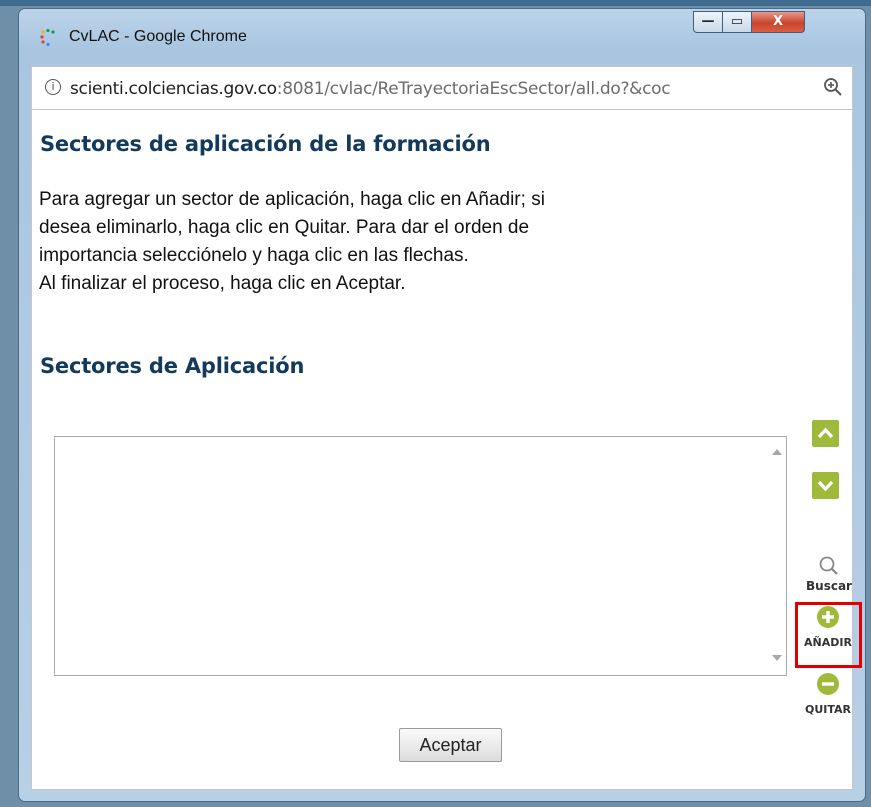  What do you see at coordinates (442, 33) in the screenshot?
I see `title-bar: CvLAC - Google Chrome — ▭ X` at bounding box center [442, 33].